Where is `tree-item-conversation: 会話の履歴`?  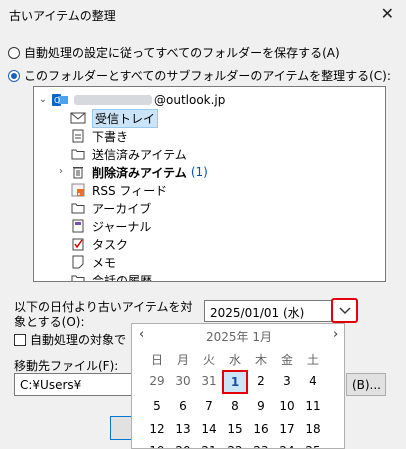
tree-item-conversation: 会話の履歴 is located at coordinates (111, 276).